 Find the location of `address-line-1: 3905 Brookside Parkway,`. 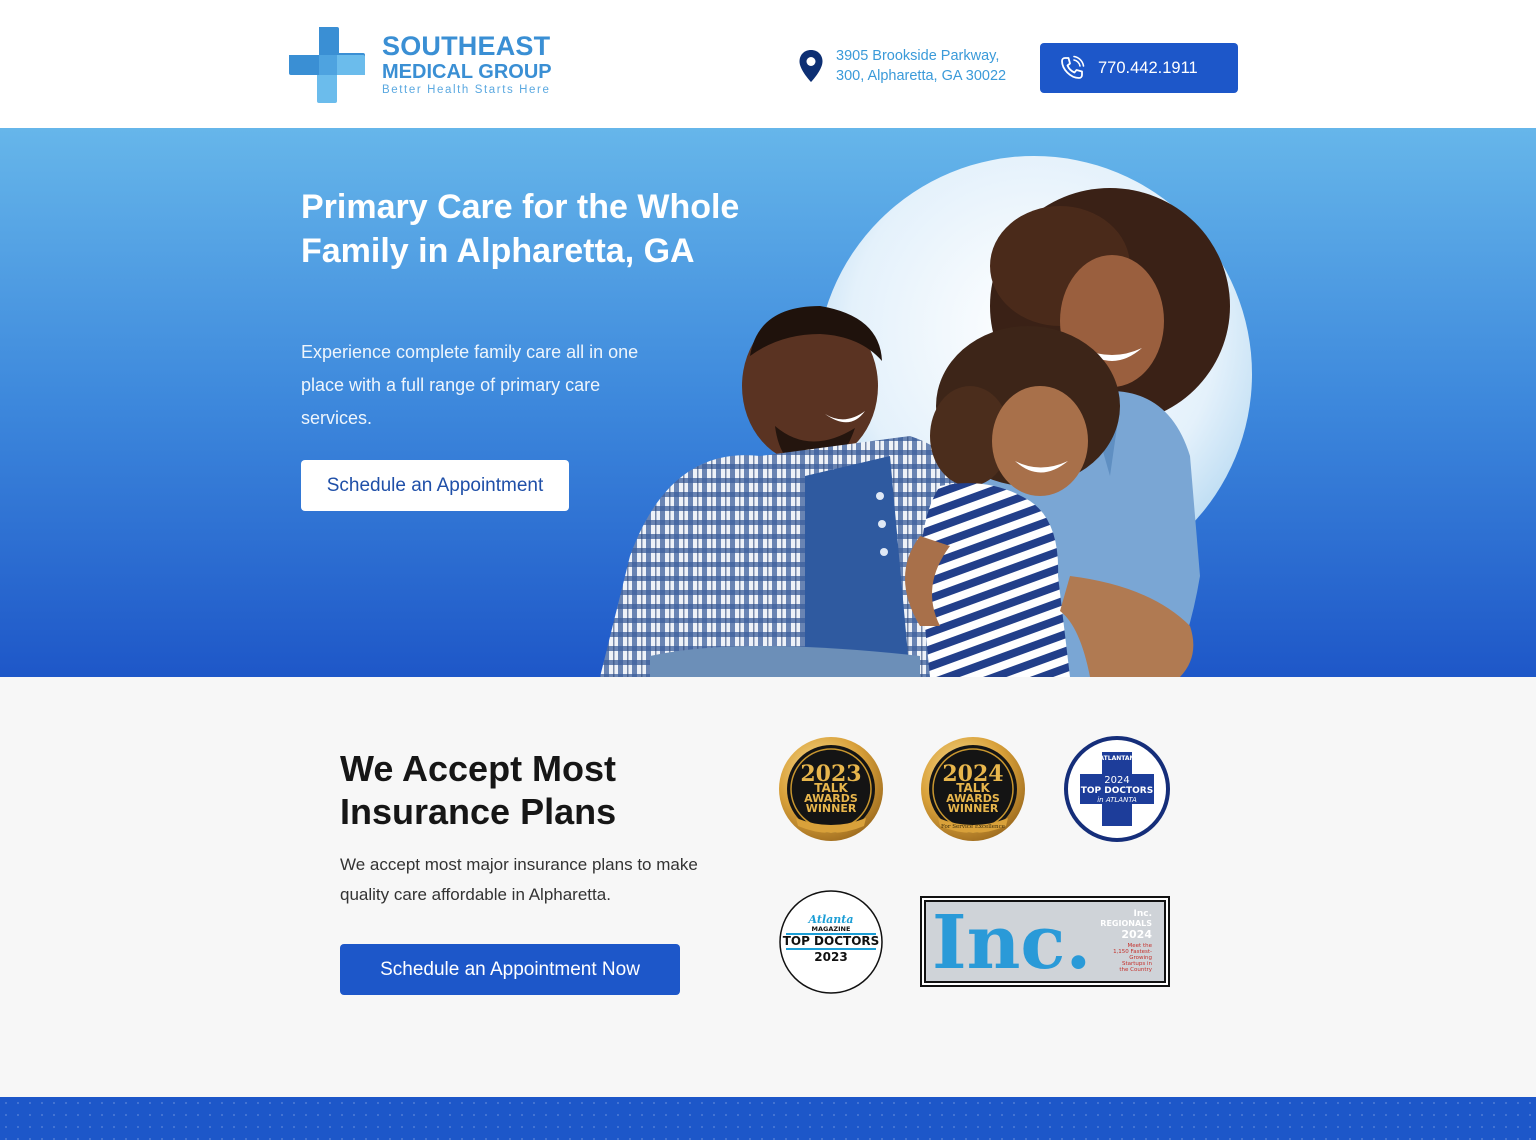

address-line-1: 3905 Brookside Parkway, is located at coordinates (918, 56).